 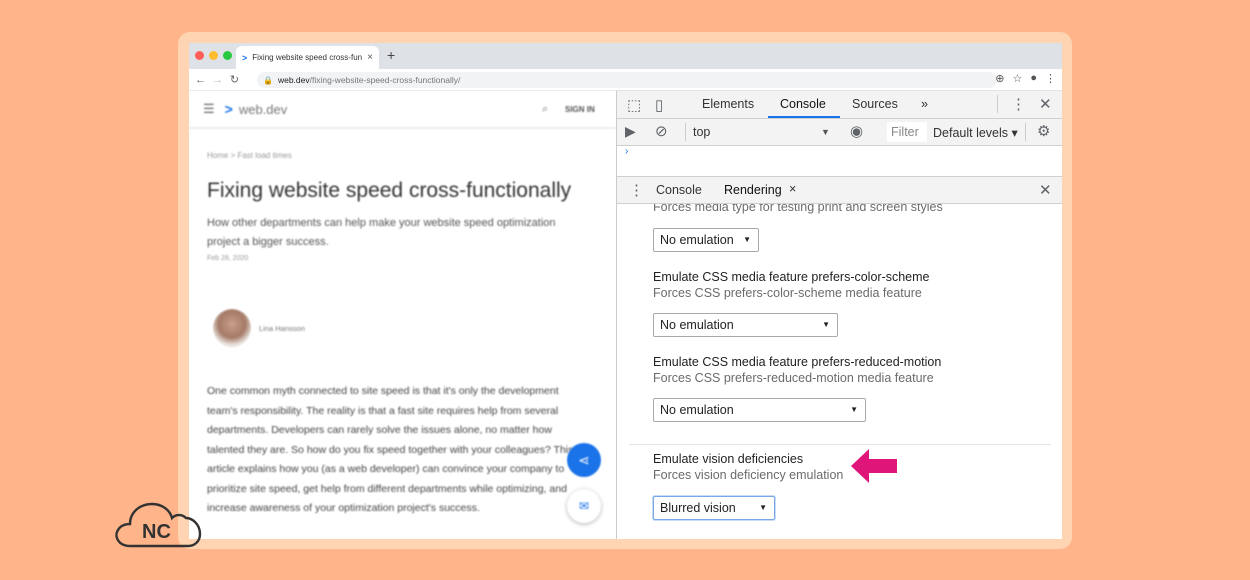 I want to click on article-date: Feb 28, 2020, so click(x=228, y=258).